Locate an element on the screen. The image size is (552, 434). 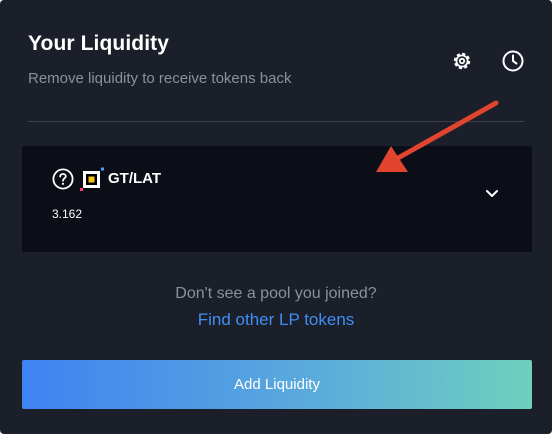
pool-balance: 3.162 is located at coordinates (67, 214).